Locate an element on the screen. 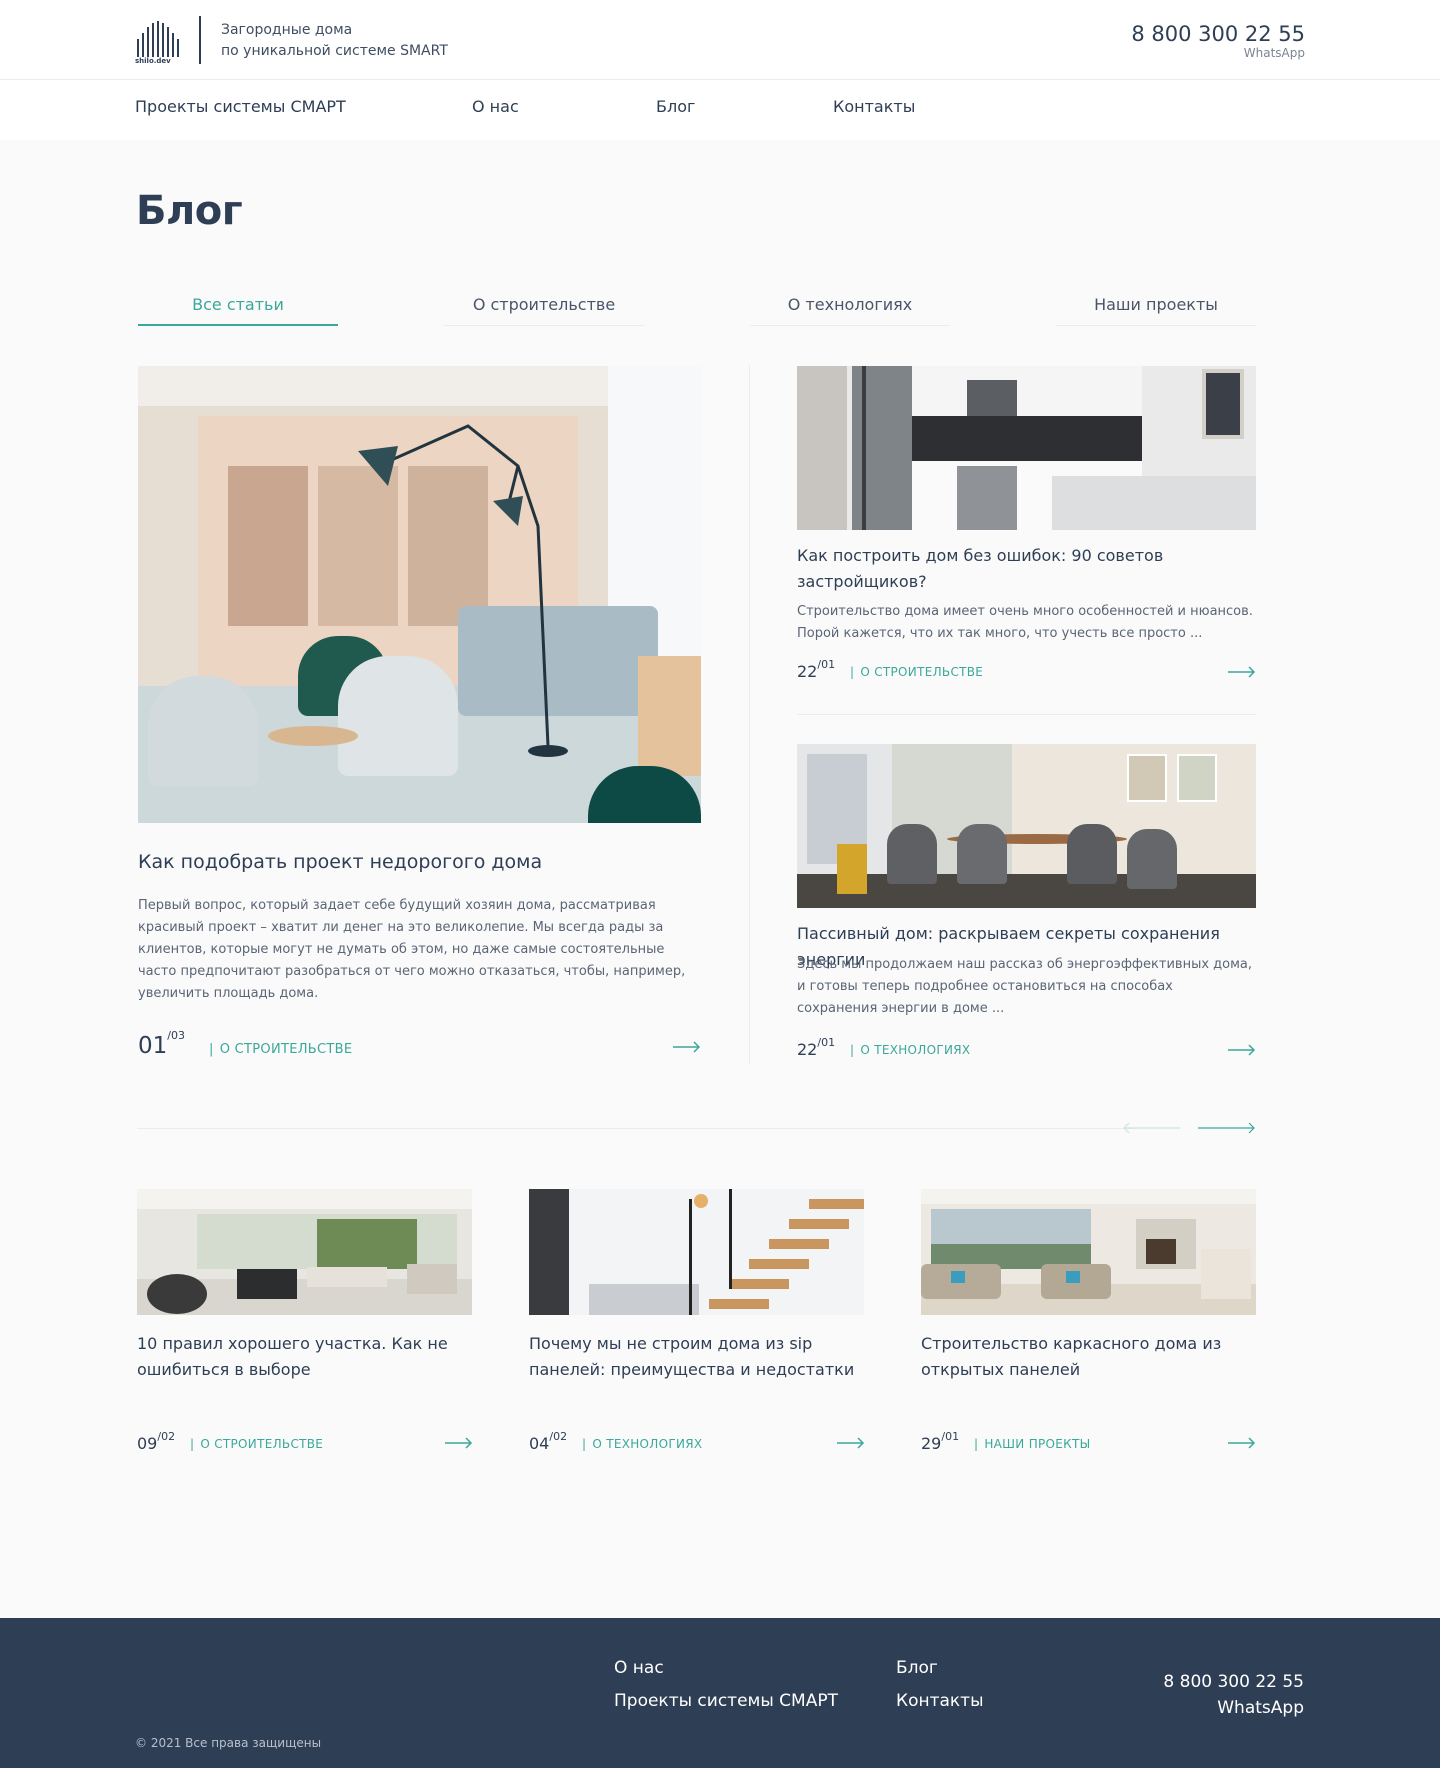 This screenshot has width=1440, height=1768. grid-article-1-date: 09/02 is located at coordinates (156, 1441).